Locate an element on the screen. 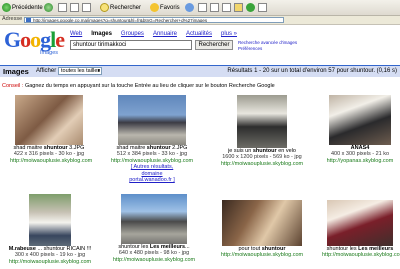 The image size is (400, 269). print-icon is located at coordinates (214, 7).